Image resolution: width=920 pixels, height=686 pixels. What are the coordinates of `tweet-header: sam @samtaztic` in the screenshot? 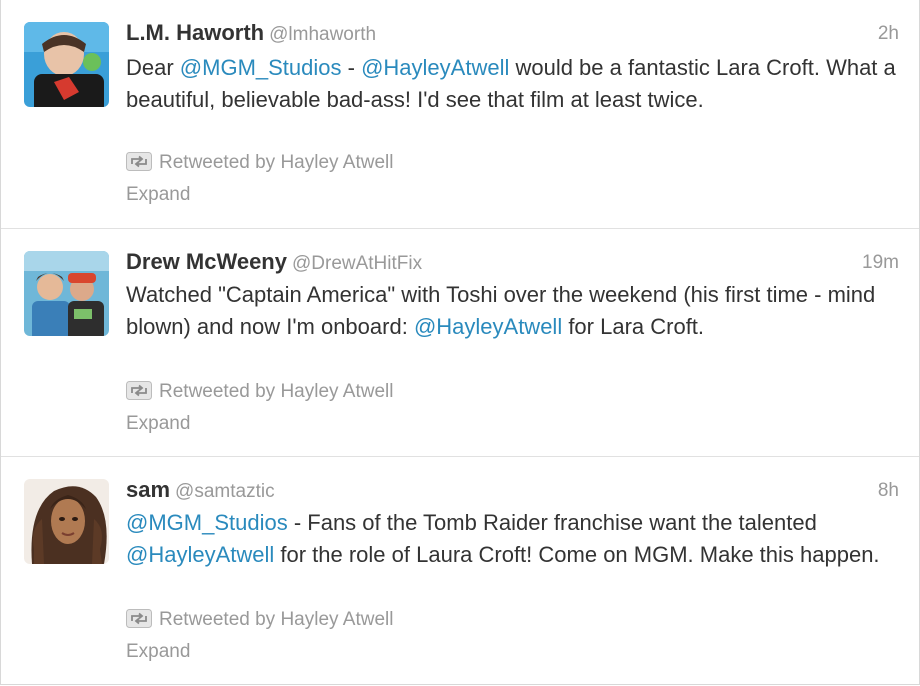 It's located at (200, 492).